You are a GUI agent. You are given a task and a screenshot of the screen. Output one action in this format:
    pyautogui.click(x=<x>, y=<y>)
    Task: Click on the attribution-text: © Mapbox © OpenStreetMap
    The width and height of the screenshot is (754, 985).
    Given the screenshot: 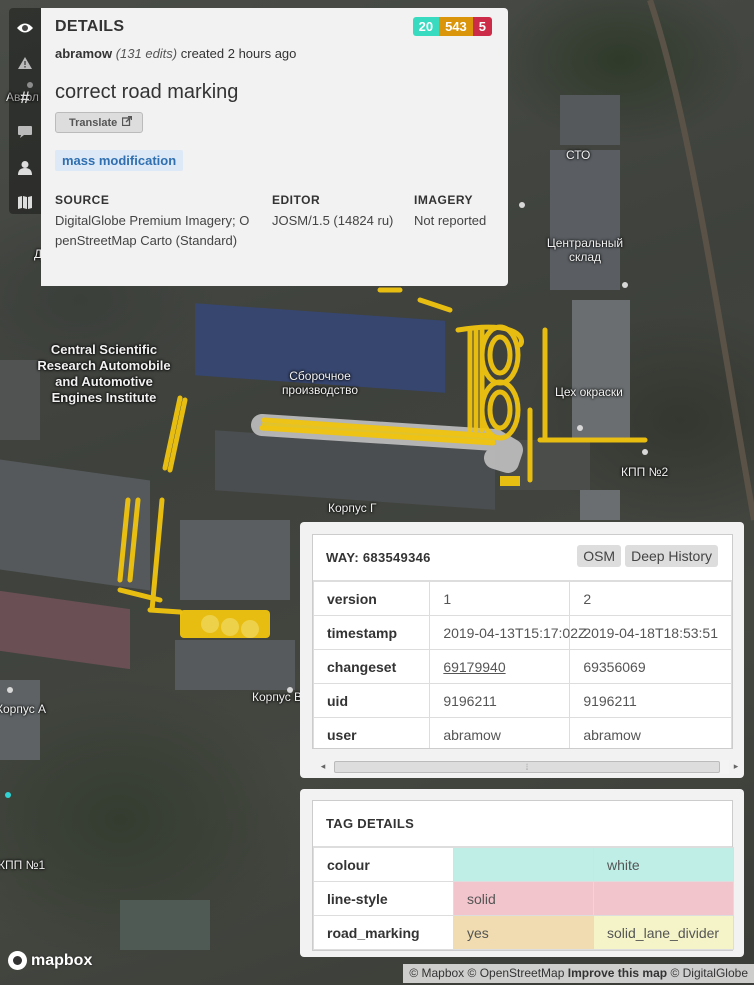 What is the action you would take?
    pyautogui.click(x=486, y=973)
    